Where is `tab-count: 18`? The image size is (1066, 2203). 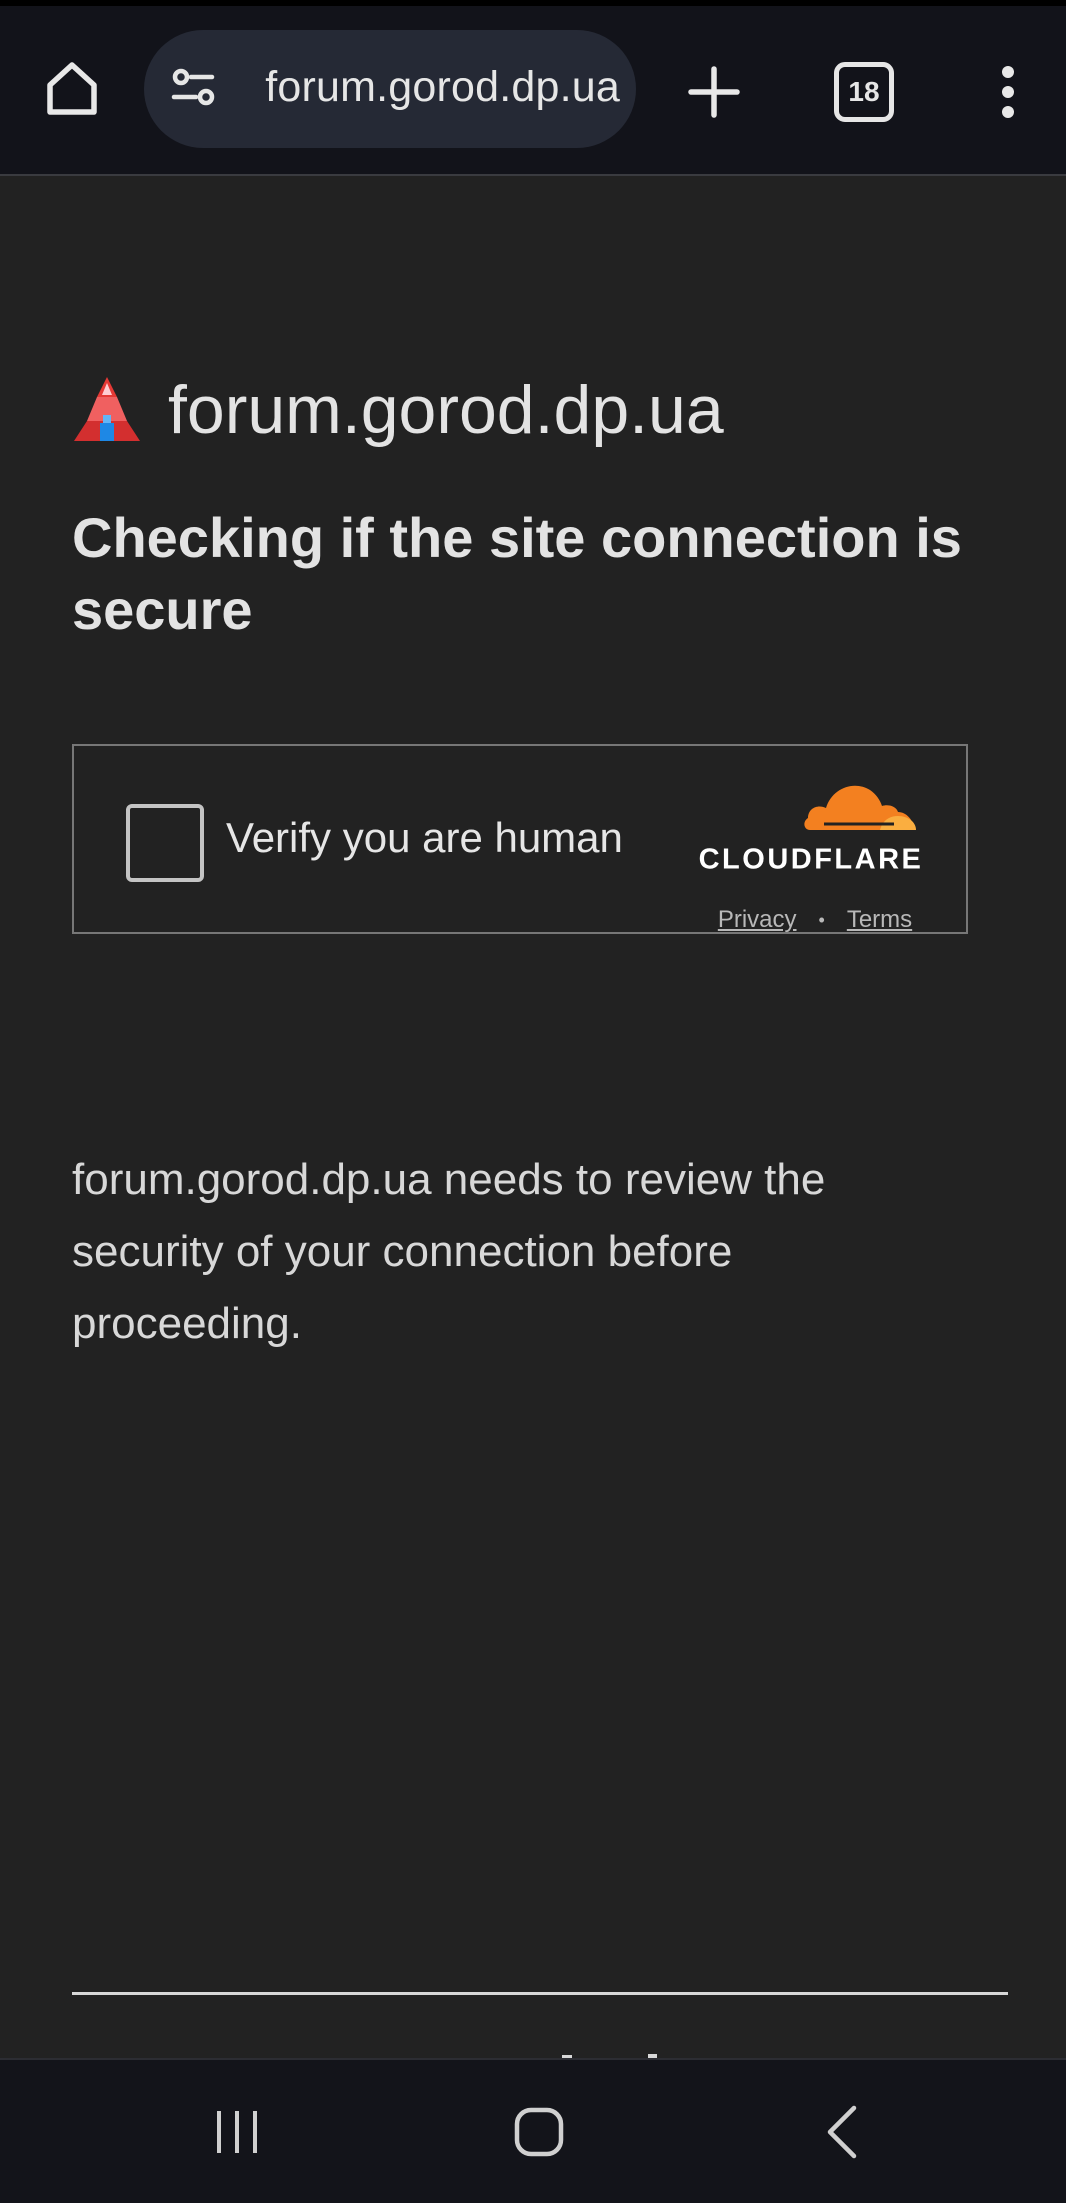 tab-count: 18 is located at coordinates (864, 91).